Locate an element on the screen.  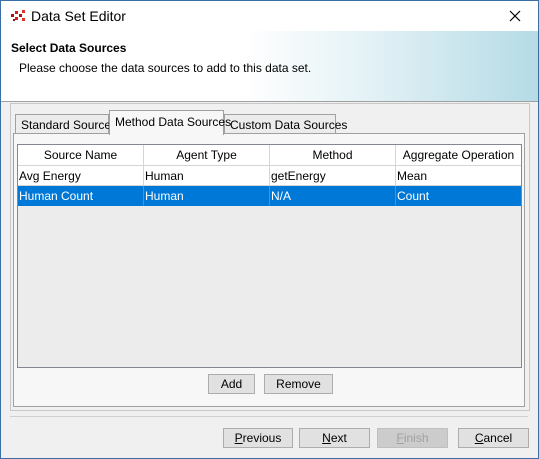
column-header-method: Method is located at coordinates (333, 155).